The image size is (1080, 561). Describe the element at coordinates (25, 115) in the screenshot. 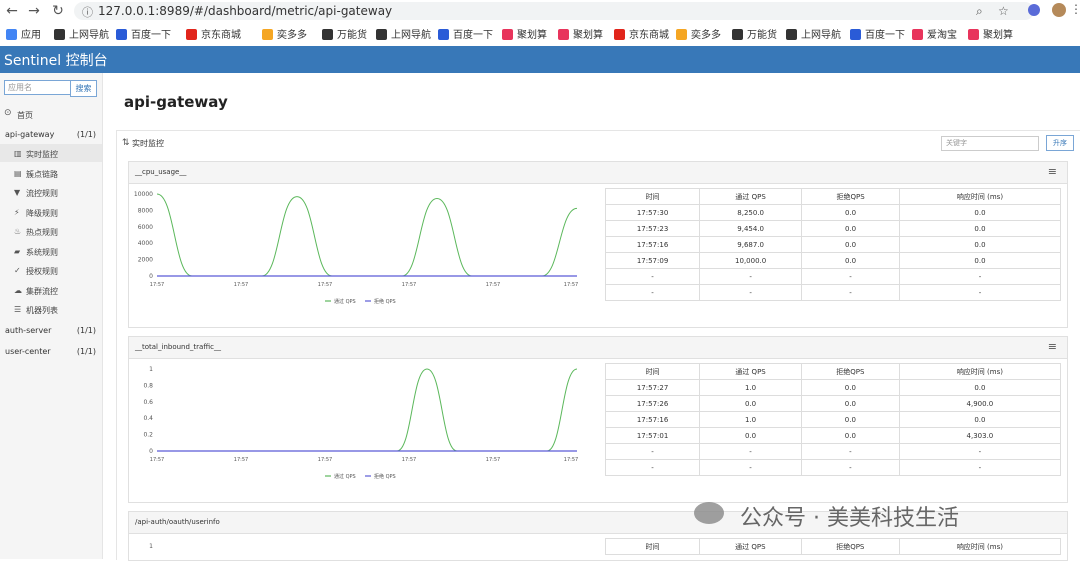

I see `sidebar-home-label: 首页` at that location.